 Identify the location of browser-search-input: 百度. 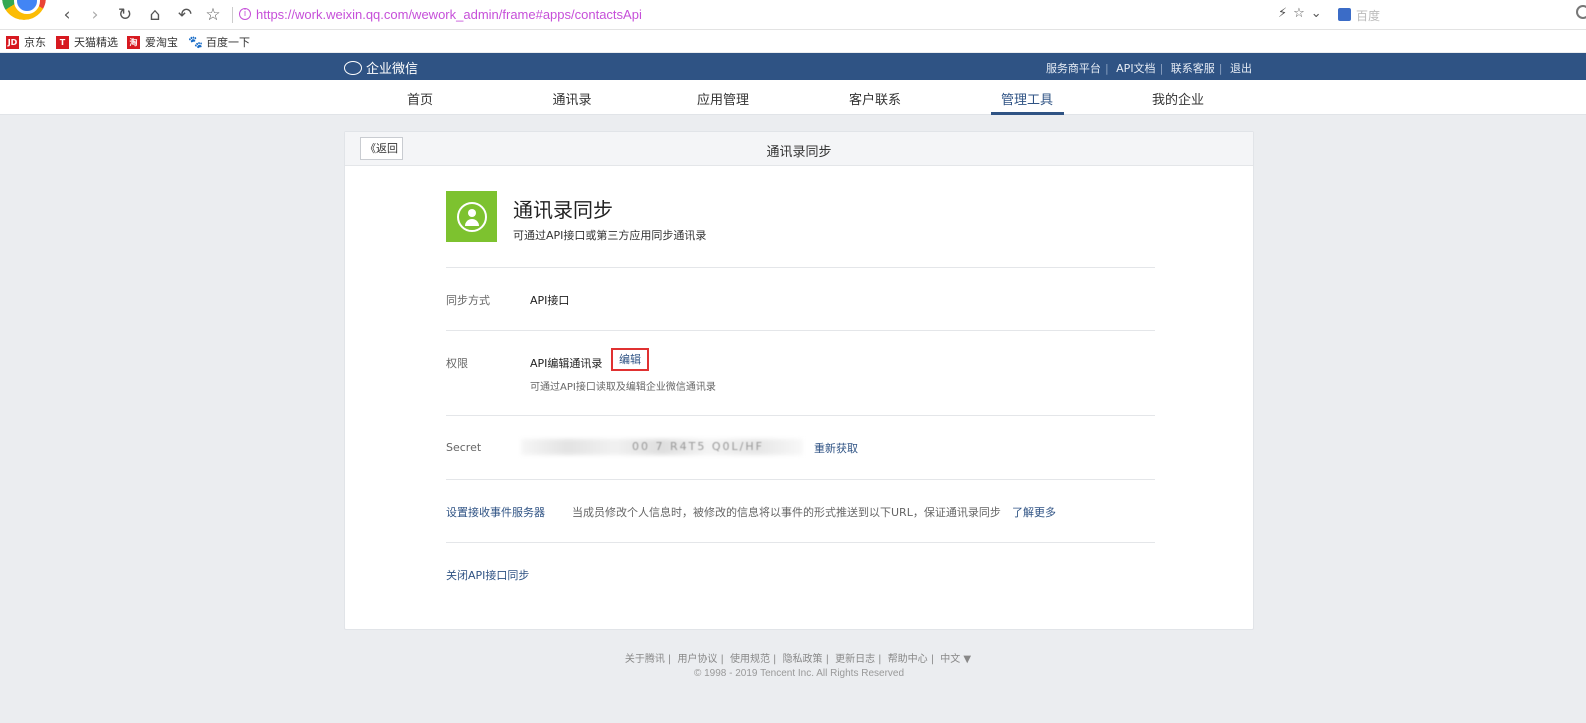
(1368, 15).